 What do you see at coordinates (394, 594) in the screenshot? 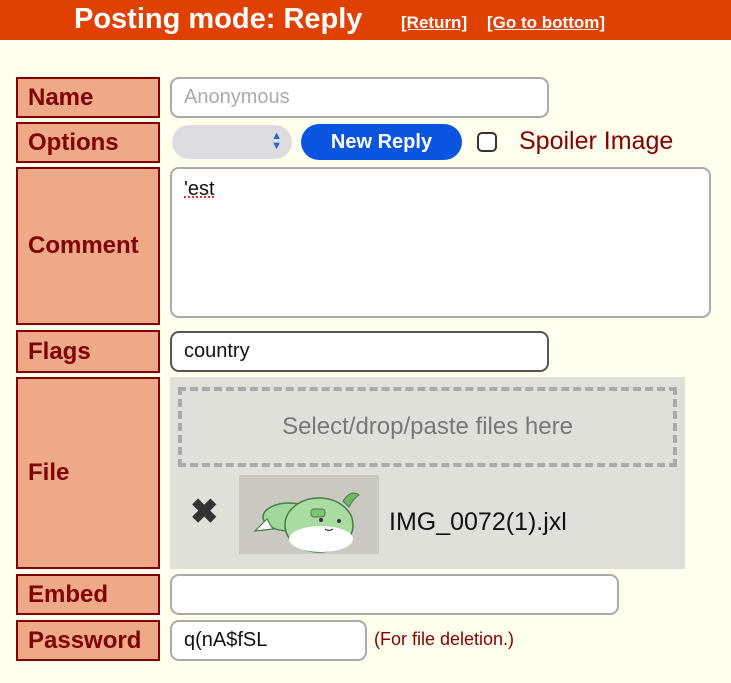
I see `embed-input` at bounding box center [394, 594].